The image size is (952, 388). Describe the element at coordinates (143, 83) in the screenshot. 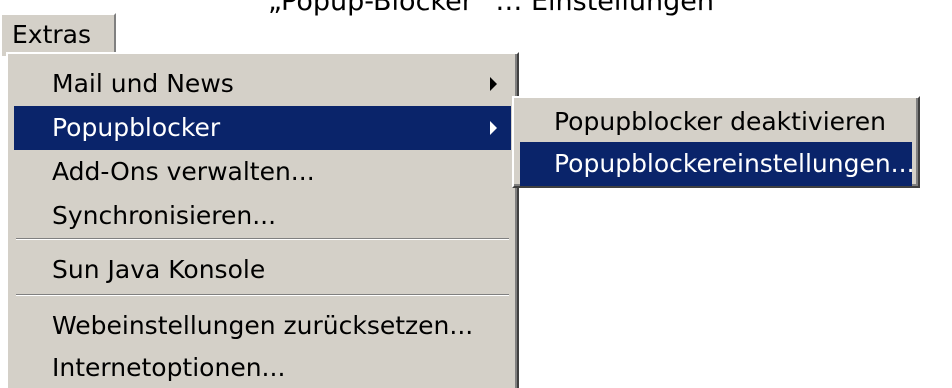

I see `menu-item-label: Mail und News` at that location.